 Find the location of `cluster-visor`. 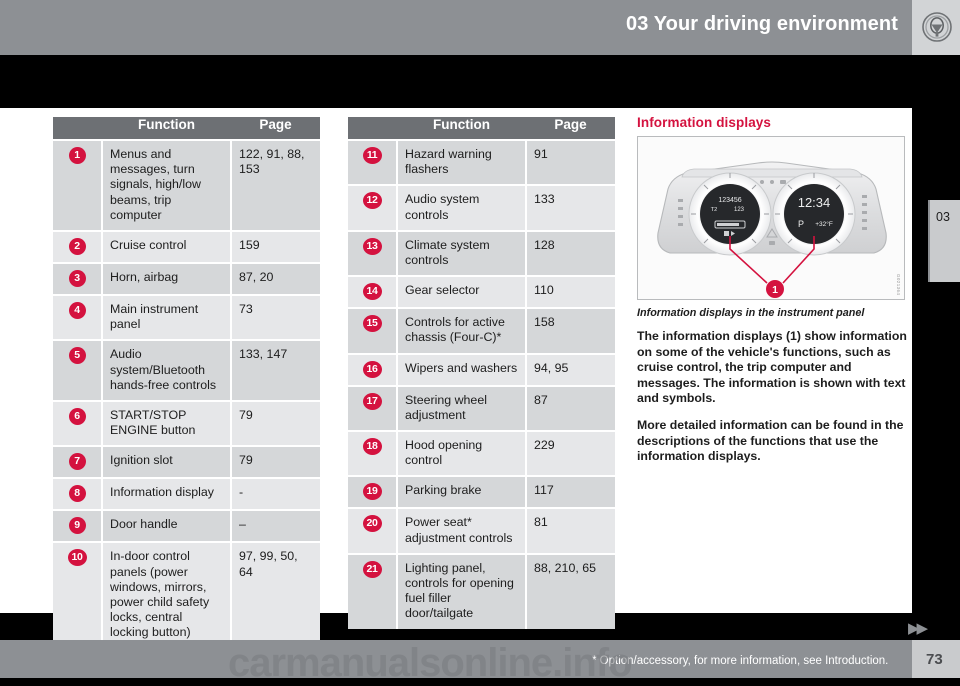

cluster-visor is located at coordinates (772, 173).